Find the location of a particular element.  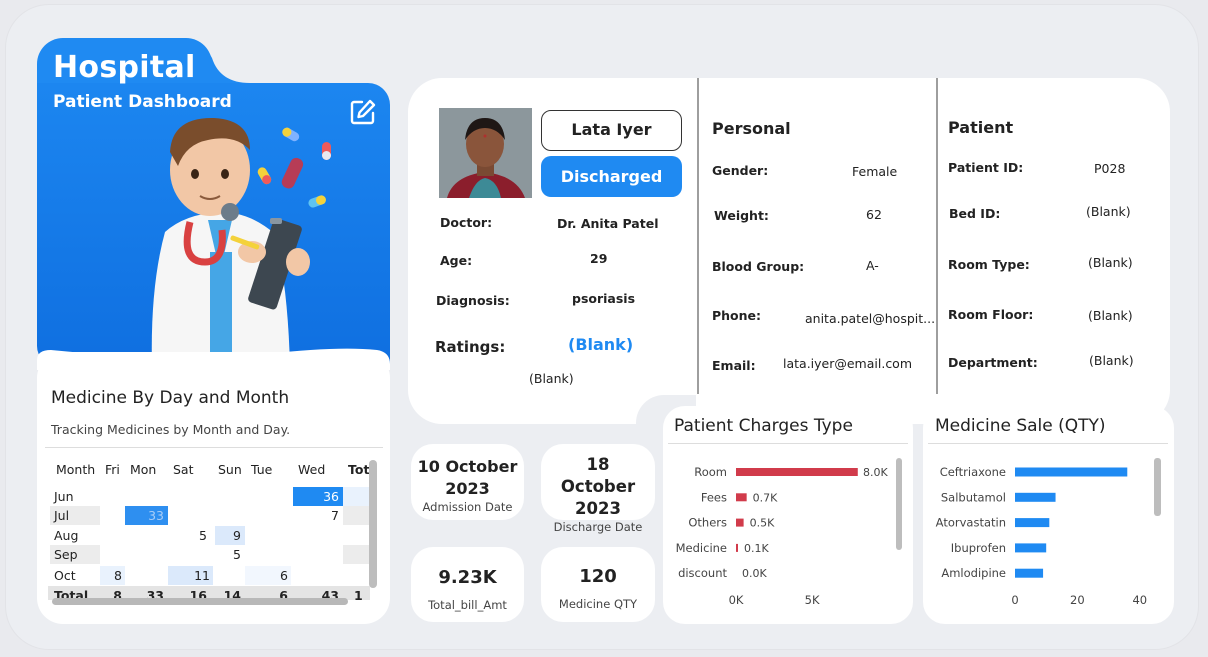

department-label: Department: is located at coordinates (993, 362).